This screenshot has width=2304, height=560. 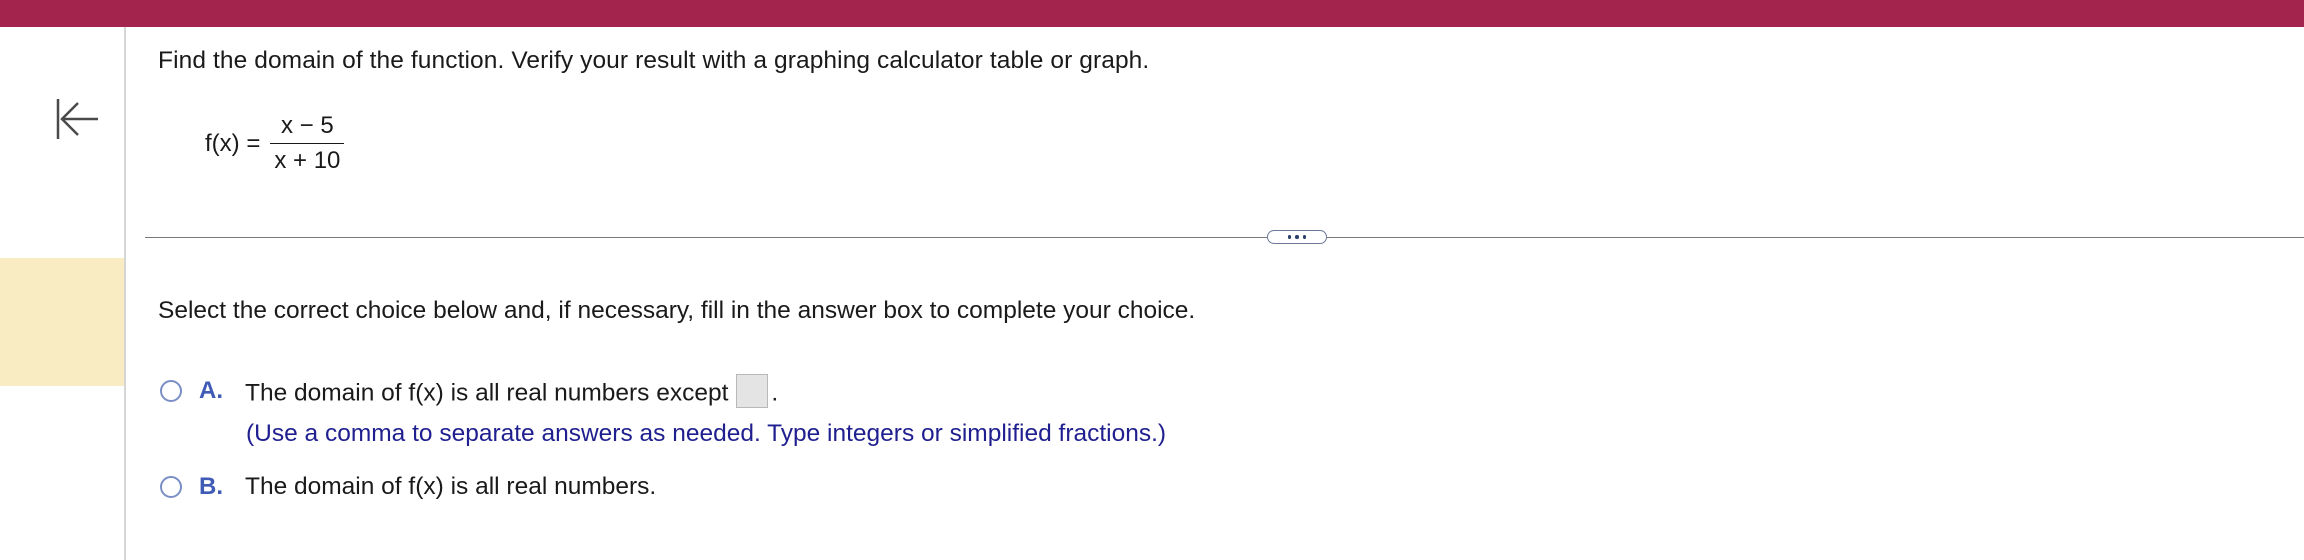 I want to click on radio-choice-a, so click(x=171, y=391).